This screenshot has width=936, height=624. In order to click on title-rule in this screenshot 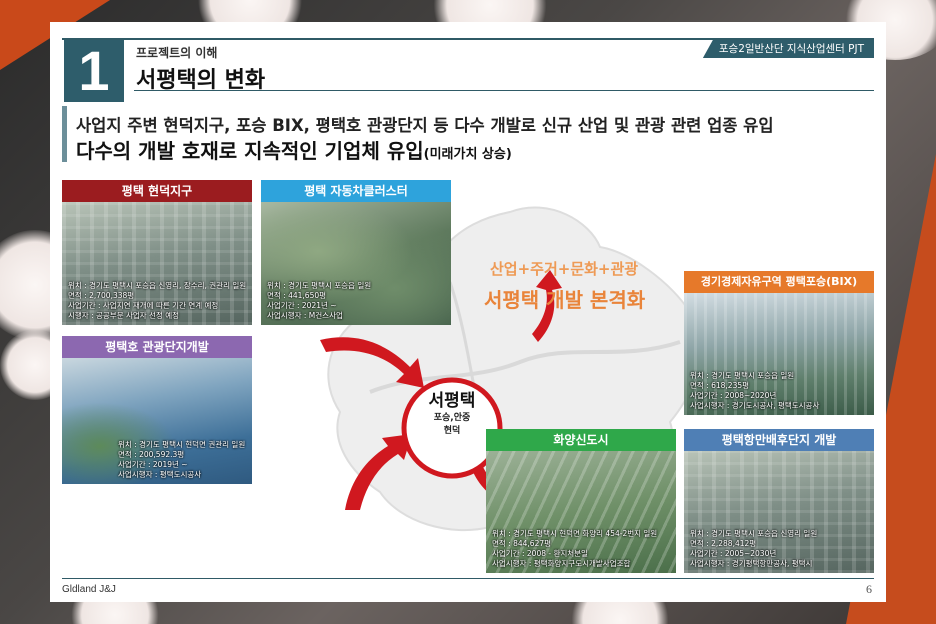, I will do `click(504, 90)`.